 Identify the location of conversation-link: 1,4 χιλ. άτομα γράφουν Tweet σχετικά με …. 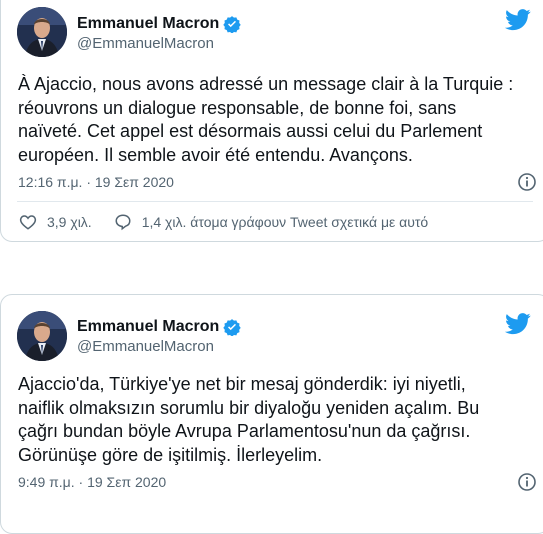
(285, 222).